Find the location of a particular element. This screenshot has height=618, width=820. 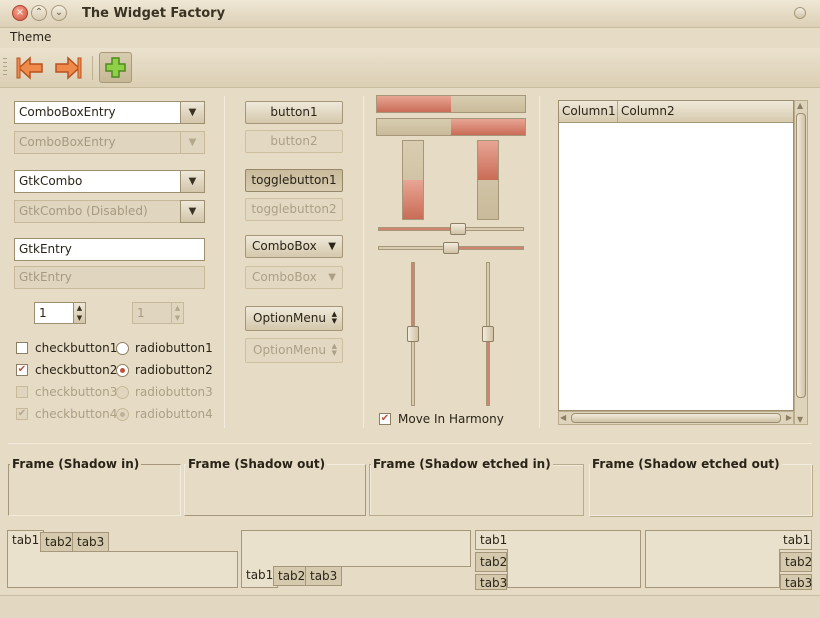

tab-right-2: tab2 is located at coordinates (796, 562).